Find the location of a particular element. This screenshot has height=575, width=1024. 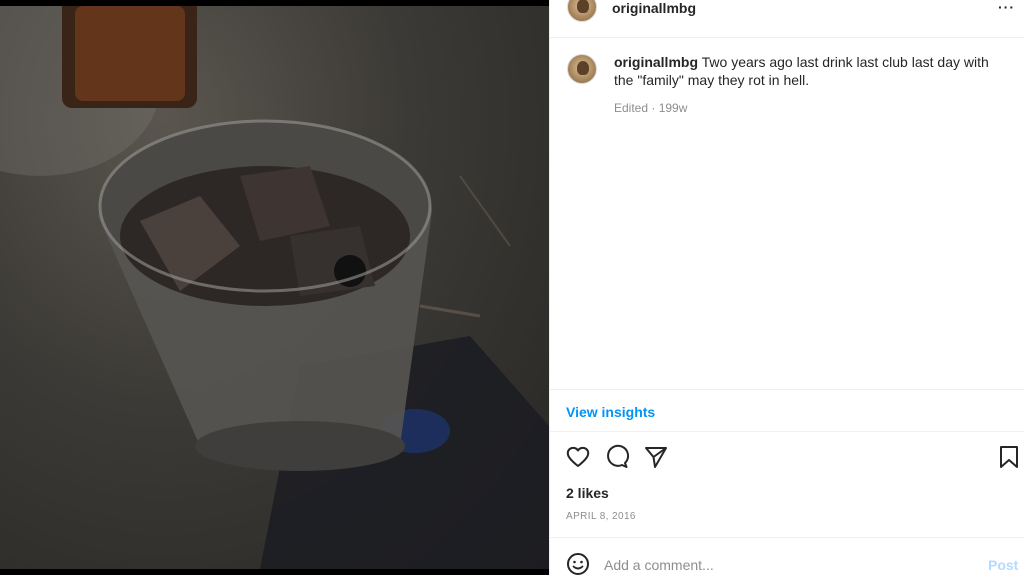

comment-bar: Post is located at coordinates (787, 556).